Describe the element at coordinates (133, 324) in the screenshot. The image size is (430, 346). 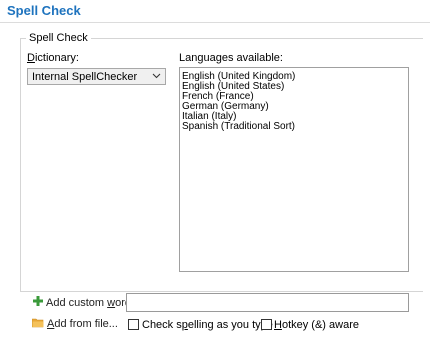
I see `check-spelling-checkbox` at that location.